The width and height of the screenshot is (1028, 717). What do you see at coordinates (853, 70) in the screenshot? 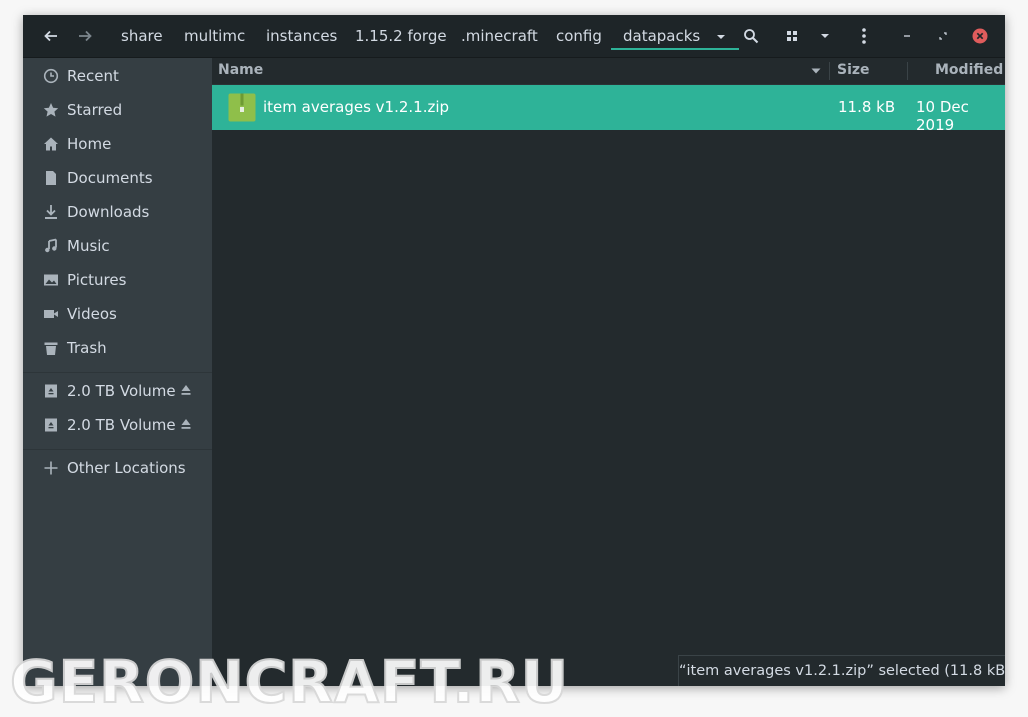
I see `column-header-size: Size` at bounding box center [853, 70].